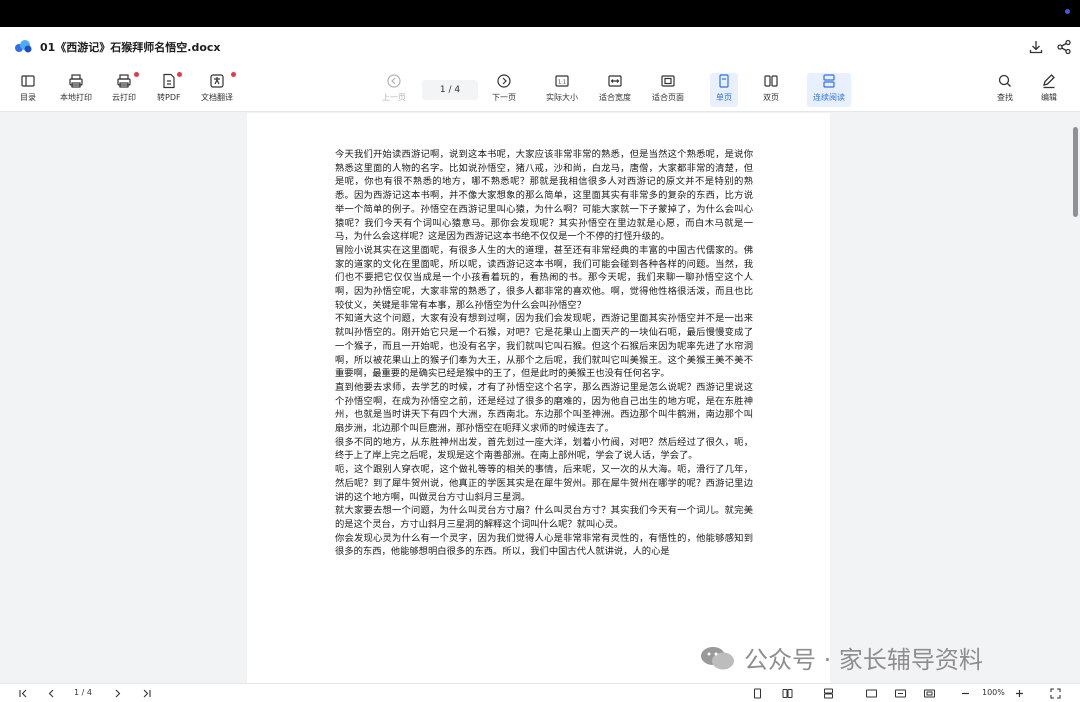 The image size is (1080, 702). What do you see at coordinates (169, 97) in the screenshot?
I see `to-pdf-label: 转PDF` at bounding box center [169, 97].